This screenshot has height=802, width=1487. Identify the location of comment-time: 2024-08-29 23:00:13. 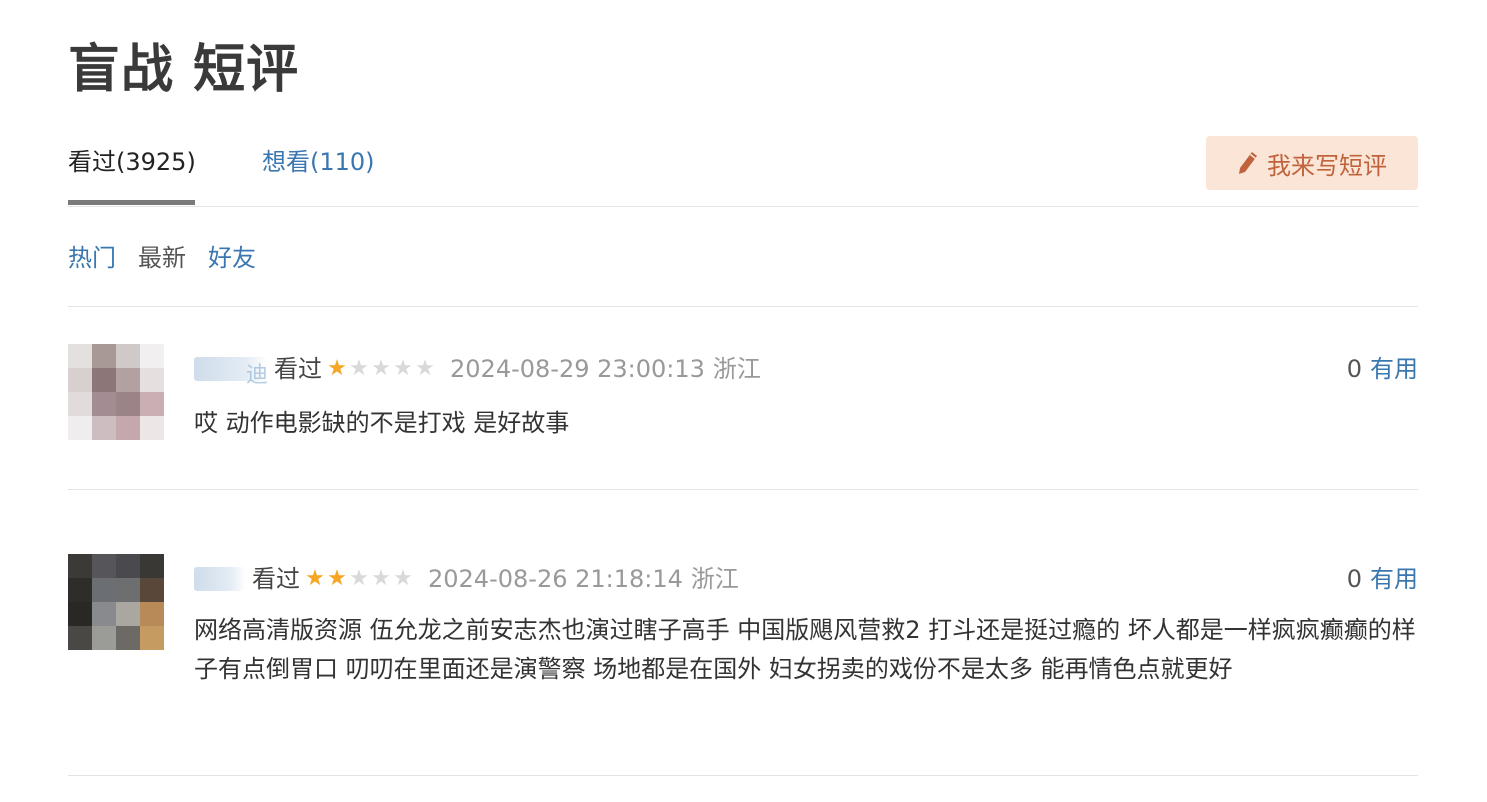
(577, 369).